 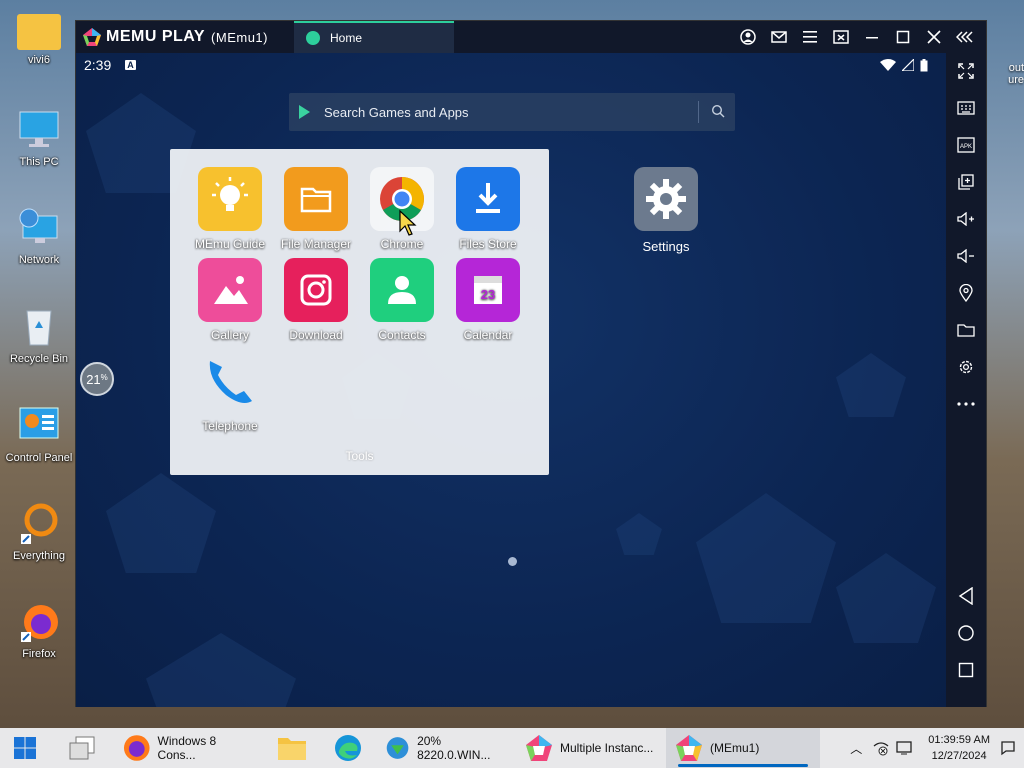 What do you see at coordinates (1008, 748) in the screenshot?
I see `notification-icon` at bounding box center [1008, 748].